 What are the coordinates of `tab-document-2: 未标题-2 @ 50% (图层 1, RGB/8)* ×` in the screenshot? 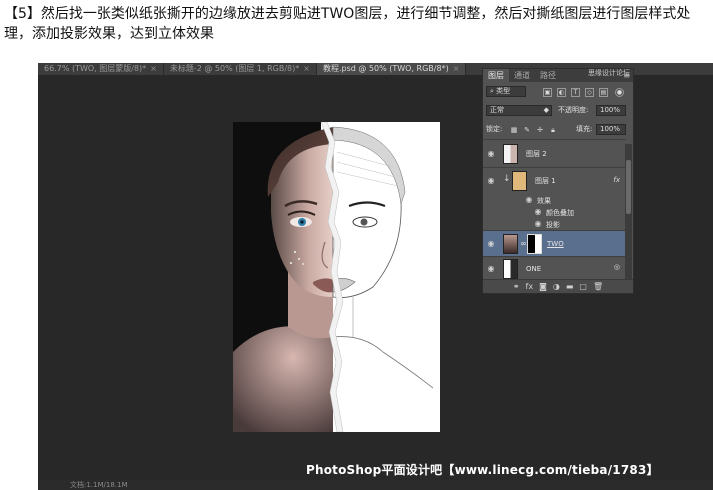 It's located at (240, 69).